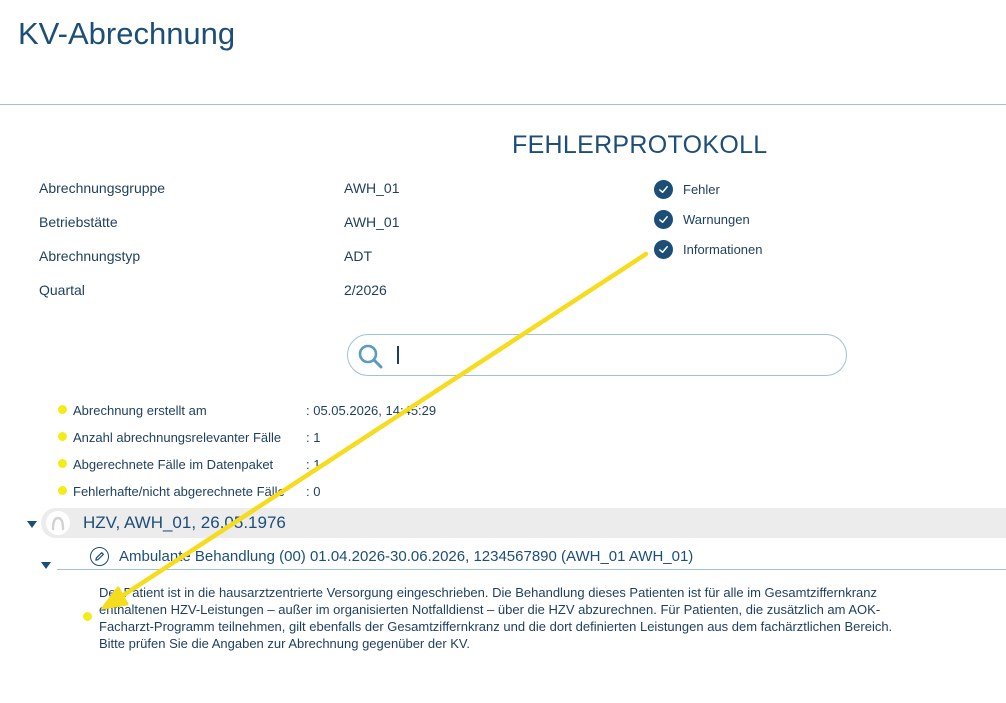 This screenshot has width=1006, height=703. I want to click on stat-value-relevant: : 1, so click(313, 437).